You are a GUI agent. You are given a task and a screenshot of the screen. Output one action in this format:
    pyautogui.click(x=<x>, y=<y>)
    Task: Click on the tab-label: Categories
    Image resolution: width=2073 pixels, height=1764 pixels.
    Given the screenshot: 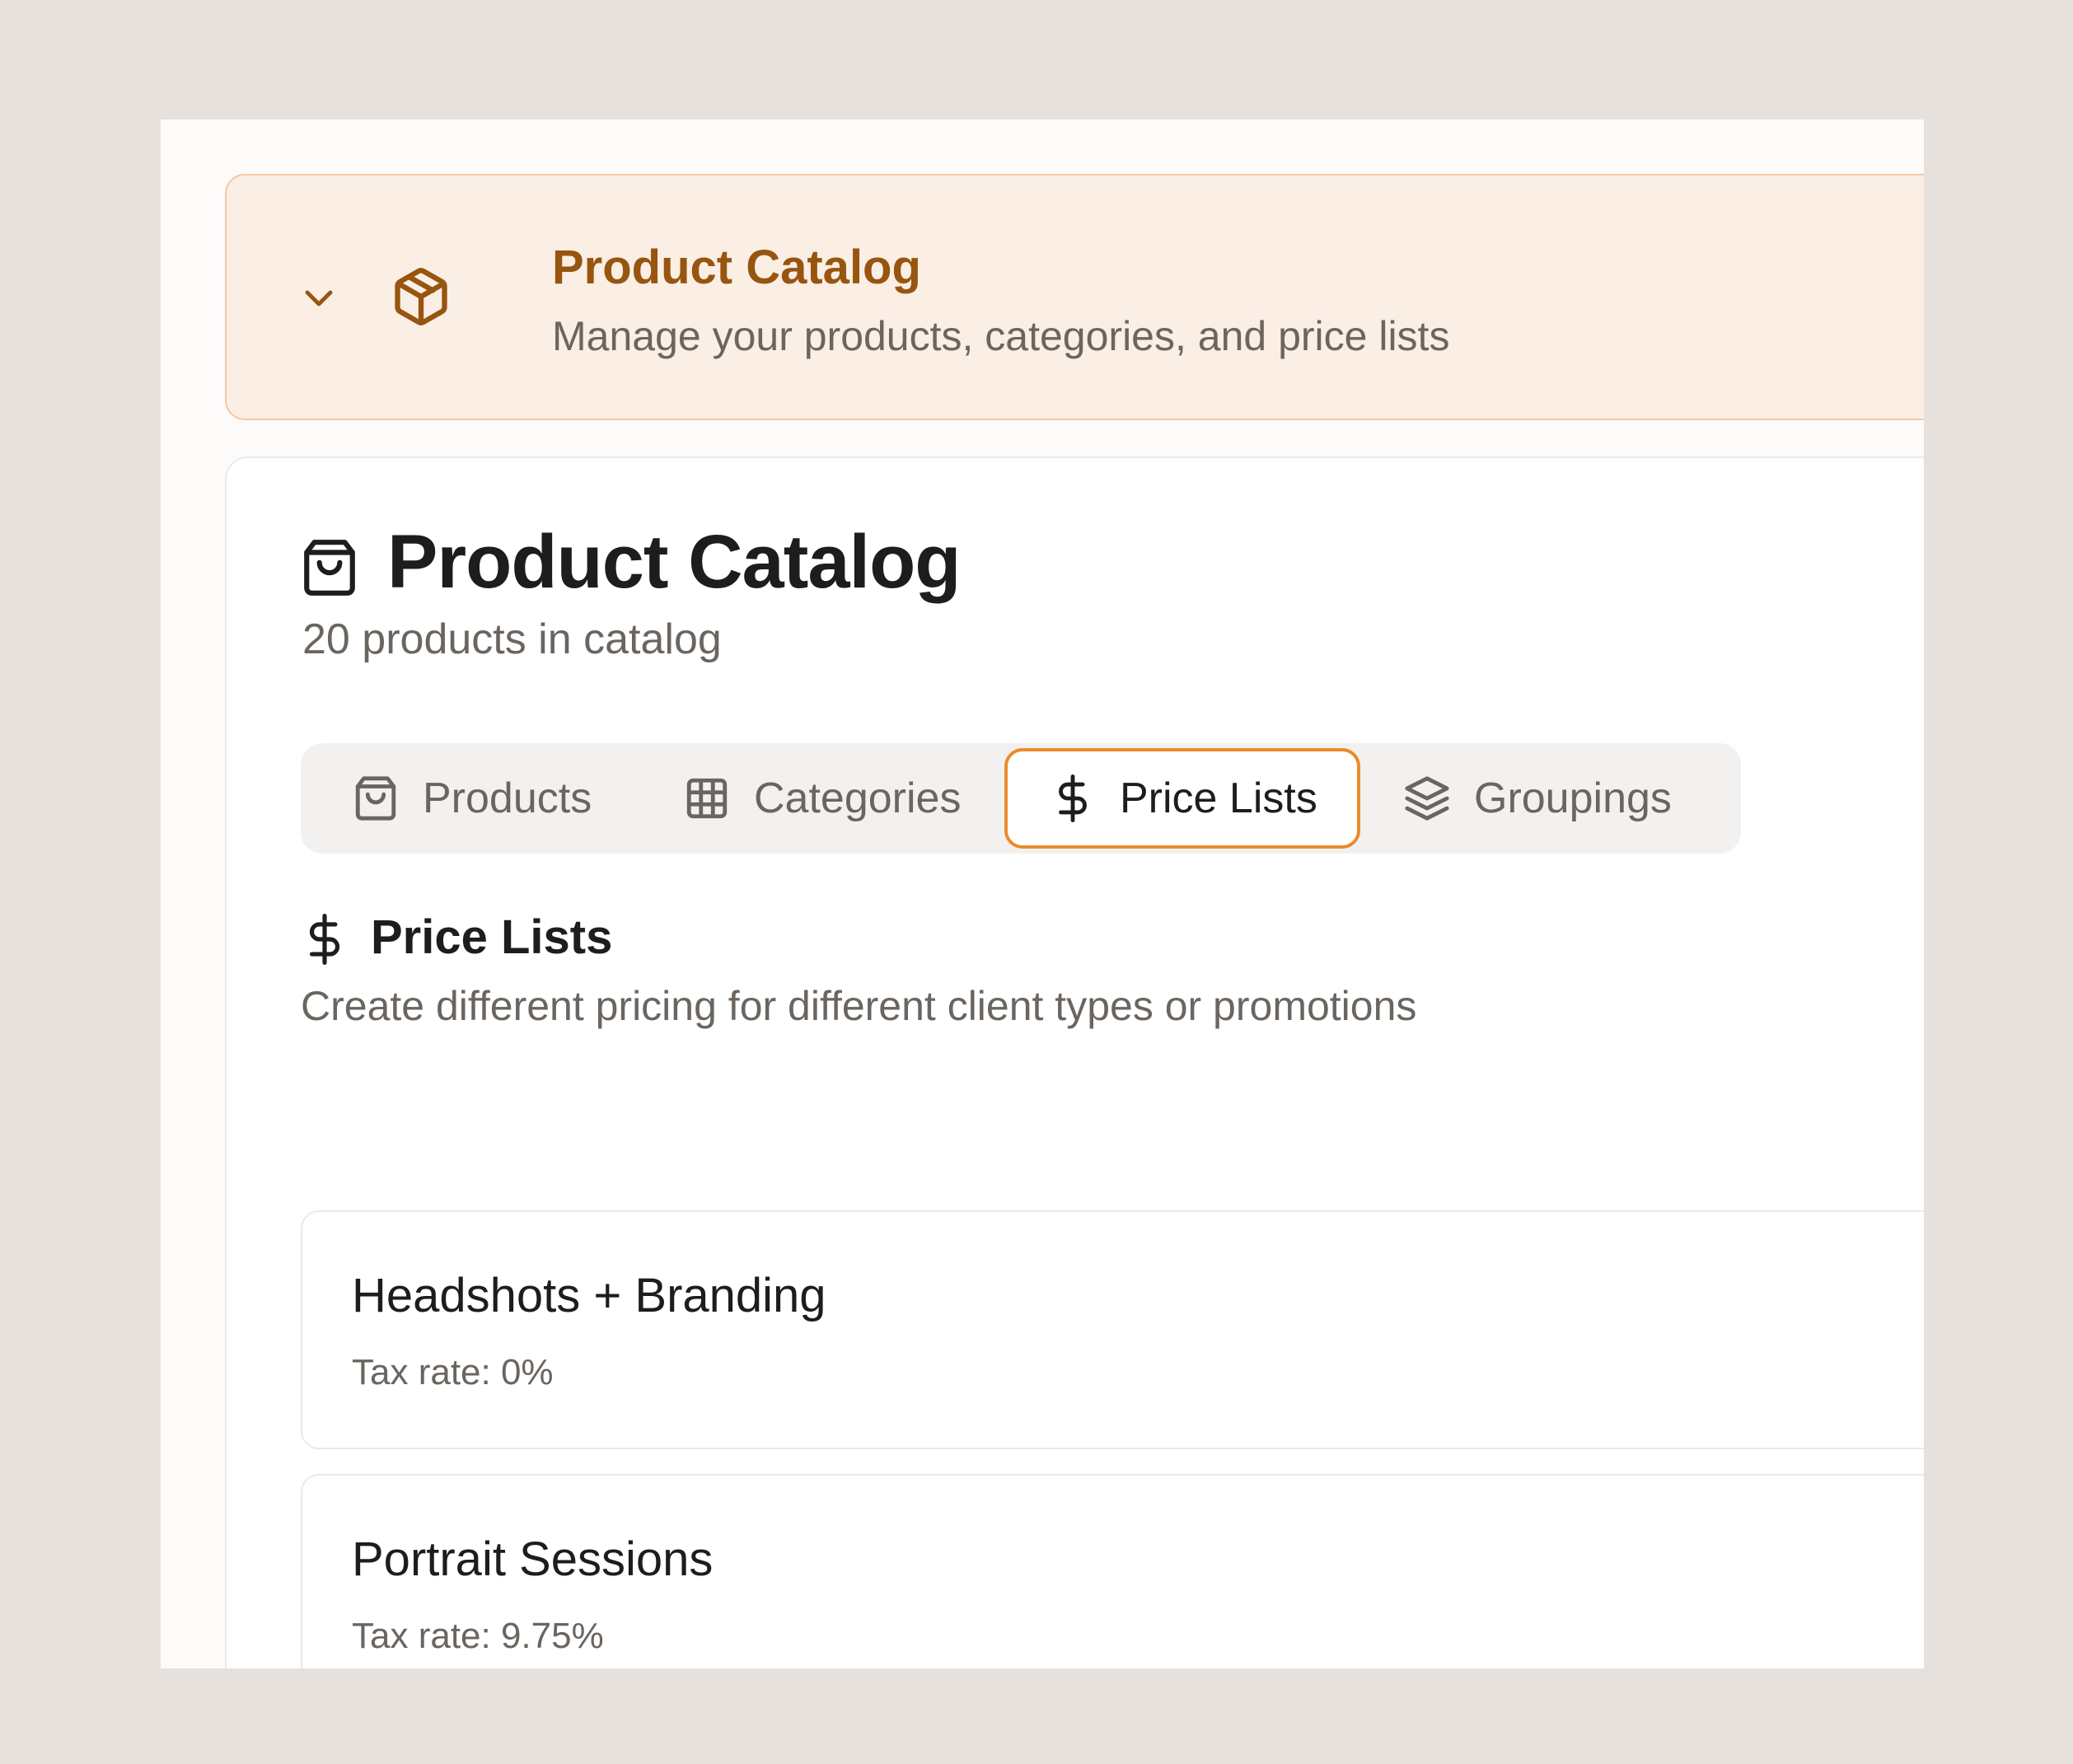 What is the action you would take?
    pyautogui.click(x=858, y=798)
    